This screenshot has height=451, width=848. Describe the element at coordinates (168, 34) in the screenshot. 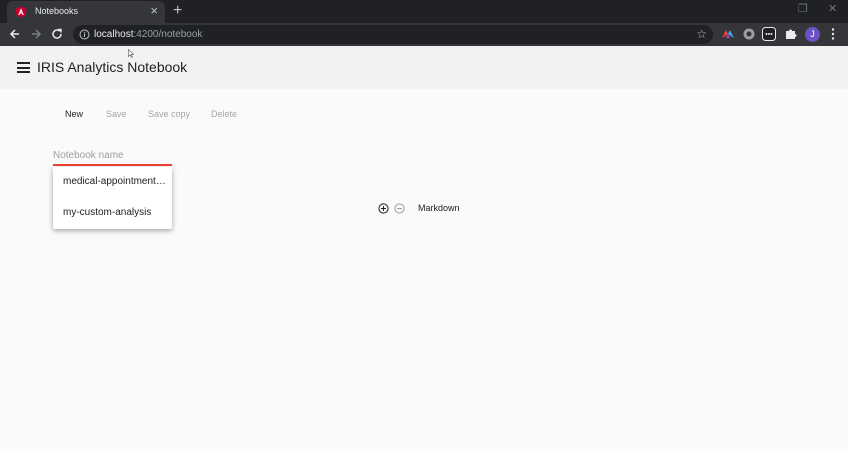

I see `url-path: :4200/notebook` at that location.